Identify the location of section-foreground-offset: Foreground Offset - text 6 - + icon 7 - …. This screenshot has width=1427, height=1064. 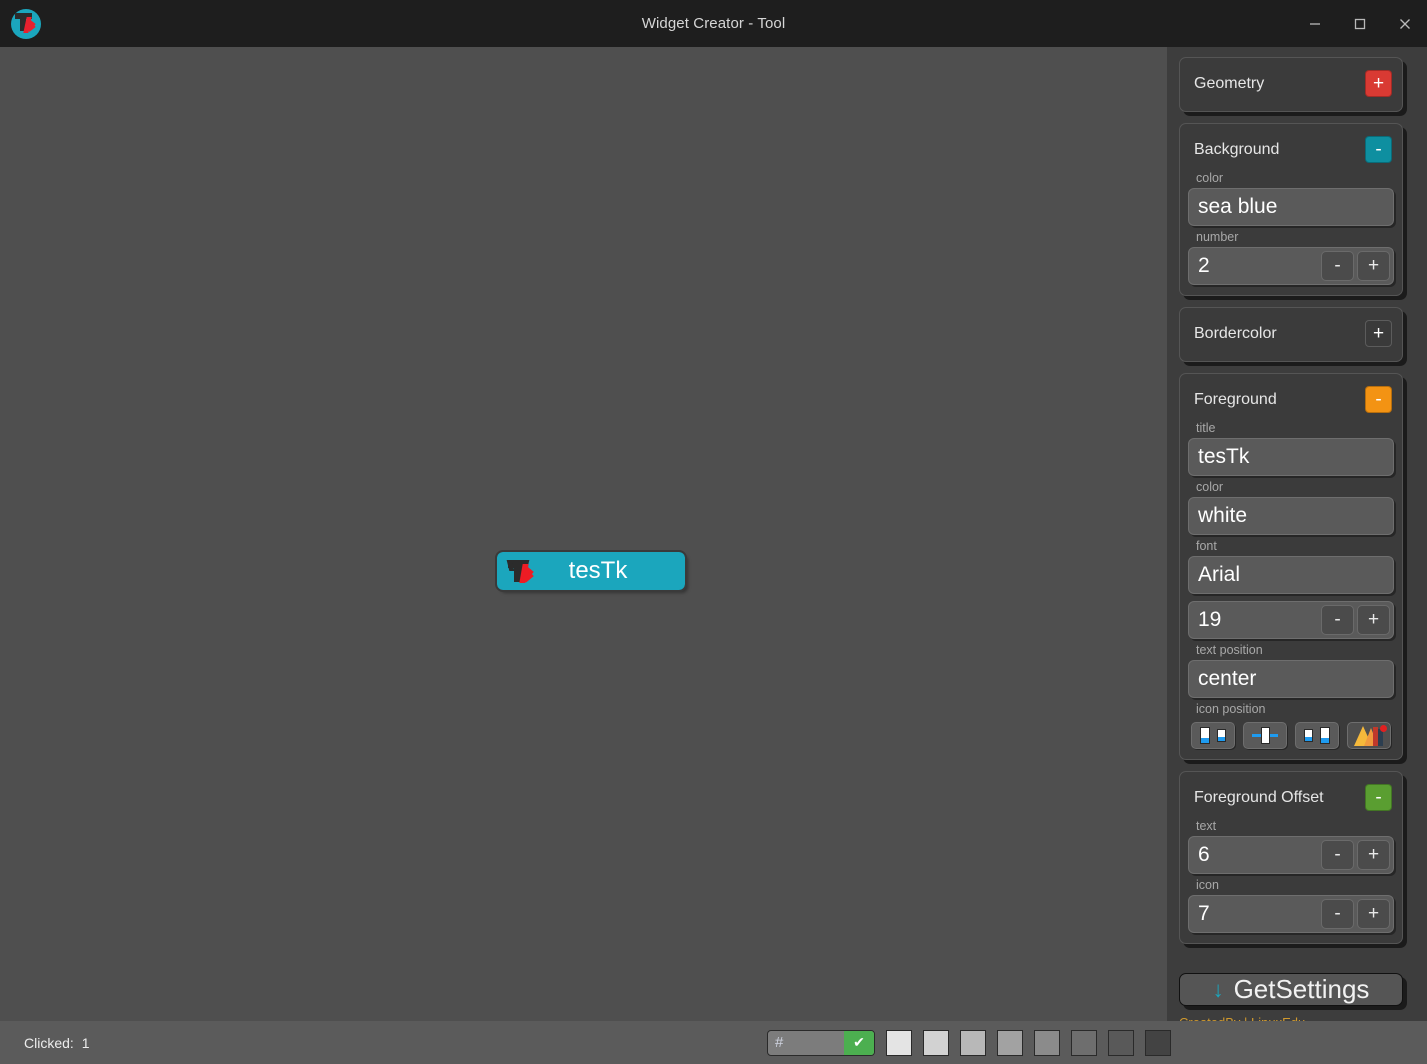
(1291, 857).